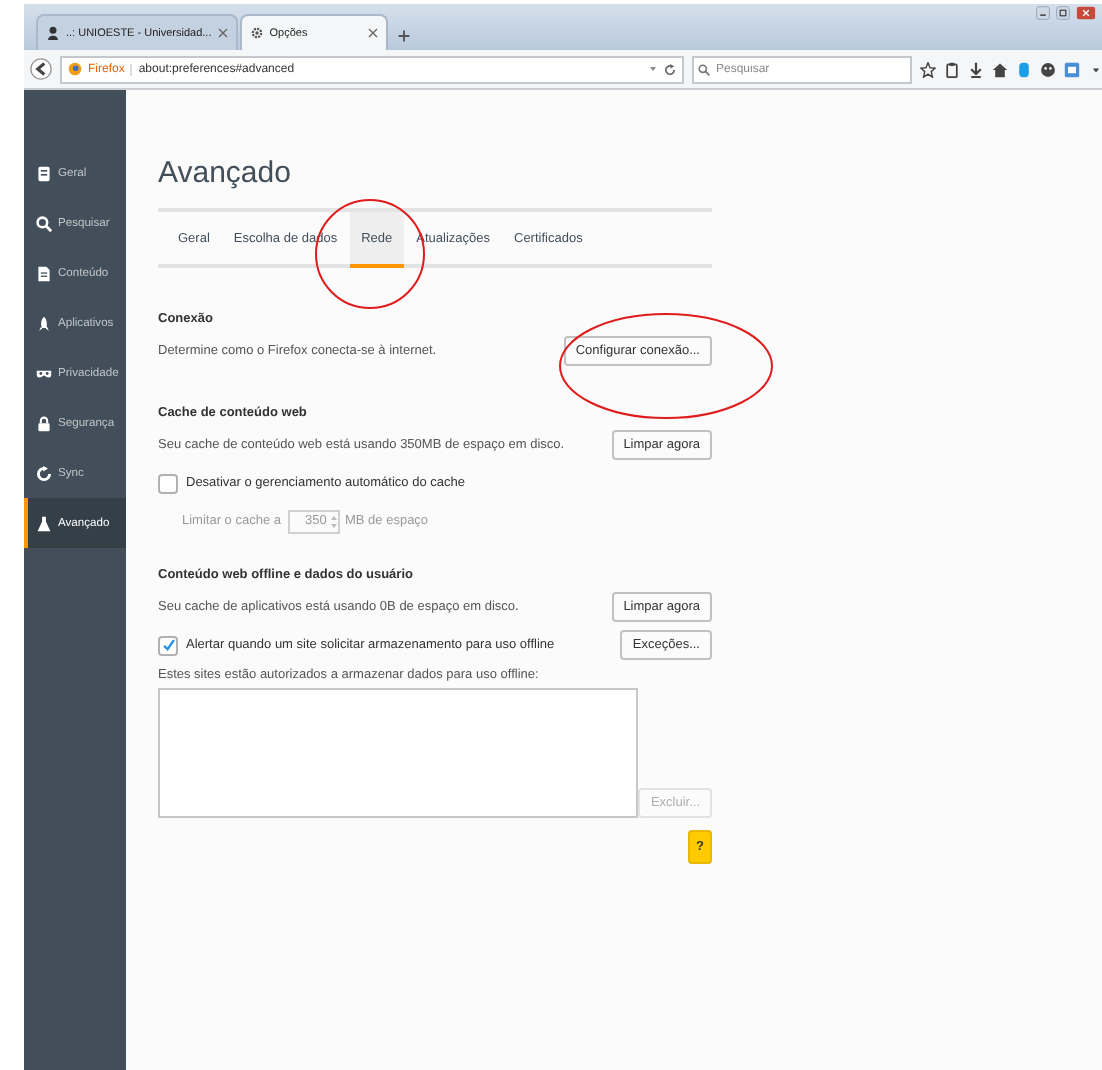  What do you see at coordinates (53, 33) in the screenshot?
I see `bust-icon` at bounding box center [53, 33].